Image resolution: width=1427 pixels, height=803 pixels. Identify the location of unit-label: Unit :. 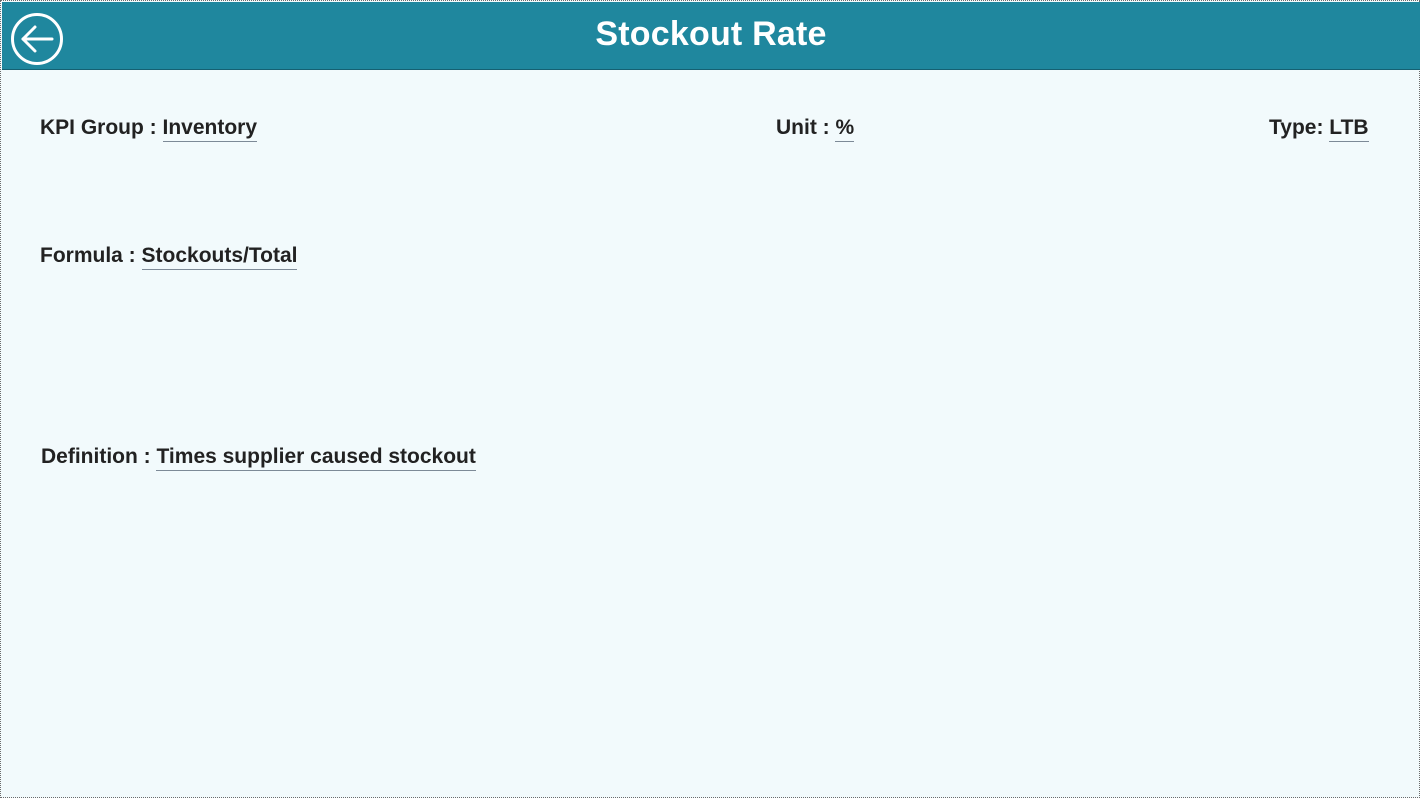
(806, 127).